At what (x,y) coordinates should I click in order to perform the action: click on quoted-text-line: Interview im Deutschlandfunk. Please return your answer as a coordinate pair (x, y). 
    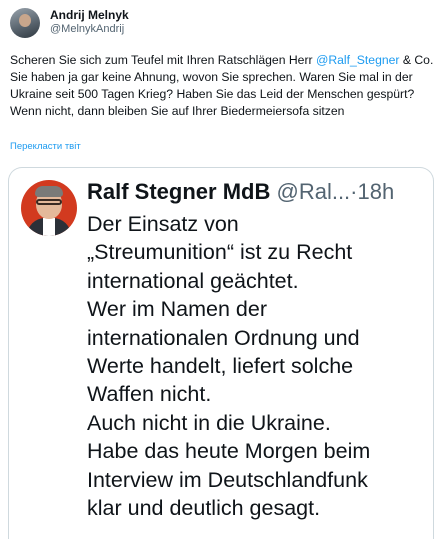
    Looking at the image, I should click on (227, 479).